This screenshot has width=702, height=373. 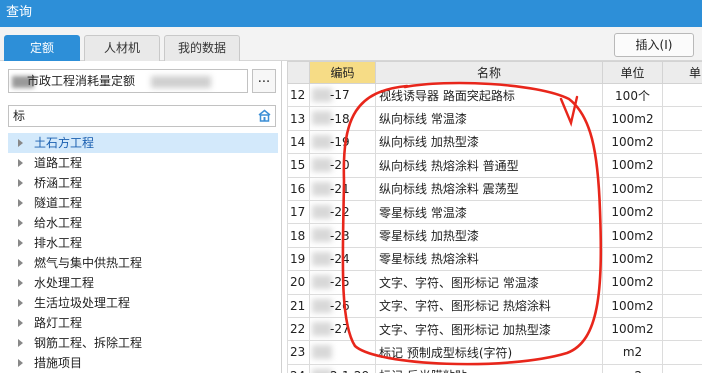 What do you see at coordinates (298, 95) in the screenshot?
I see `row-number-cell: 12` at bounding box center [298, 95].